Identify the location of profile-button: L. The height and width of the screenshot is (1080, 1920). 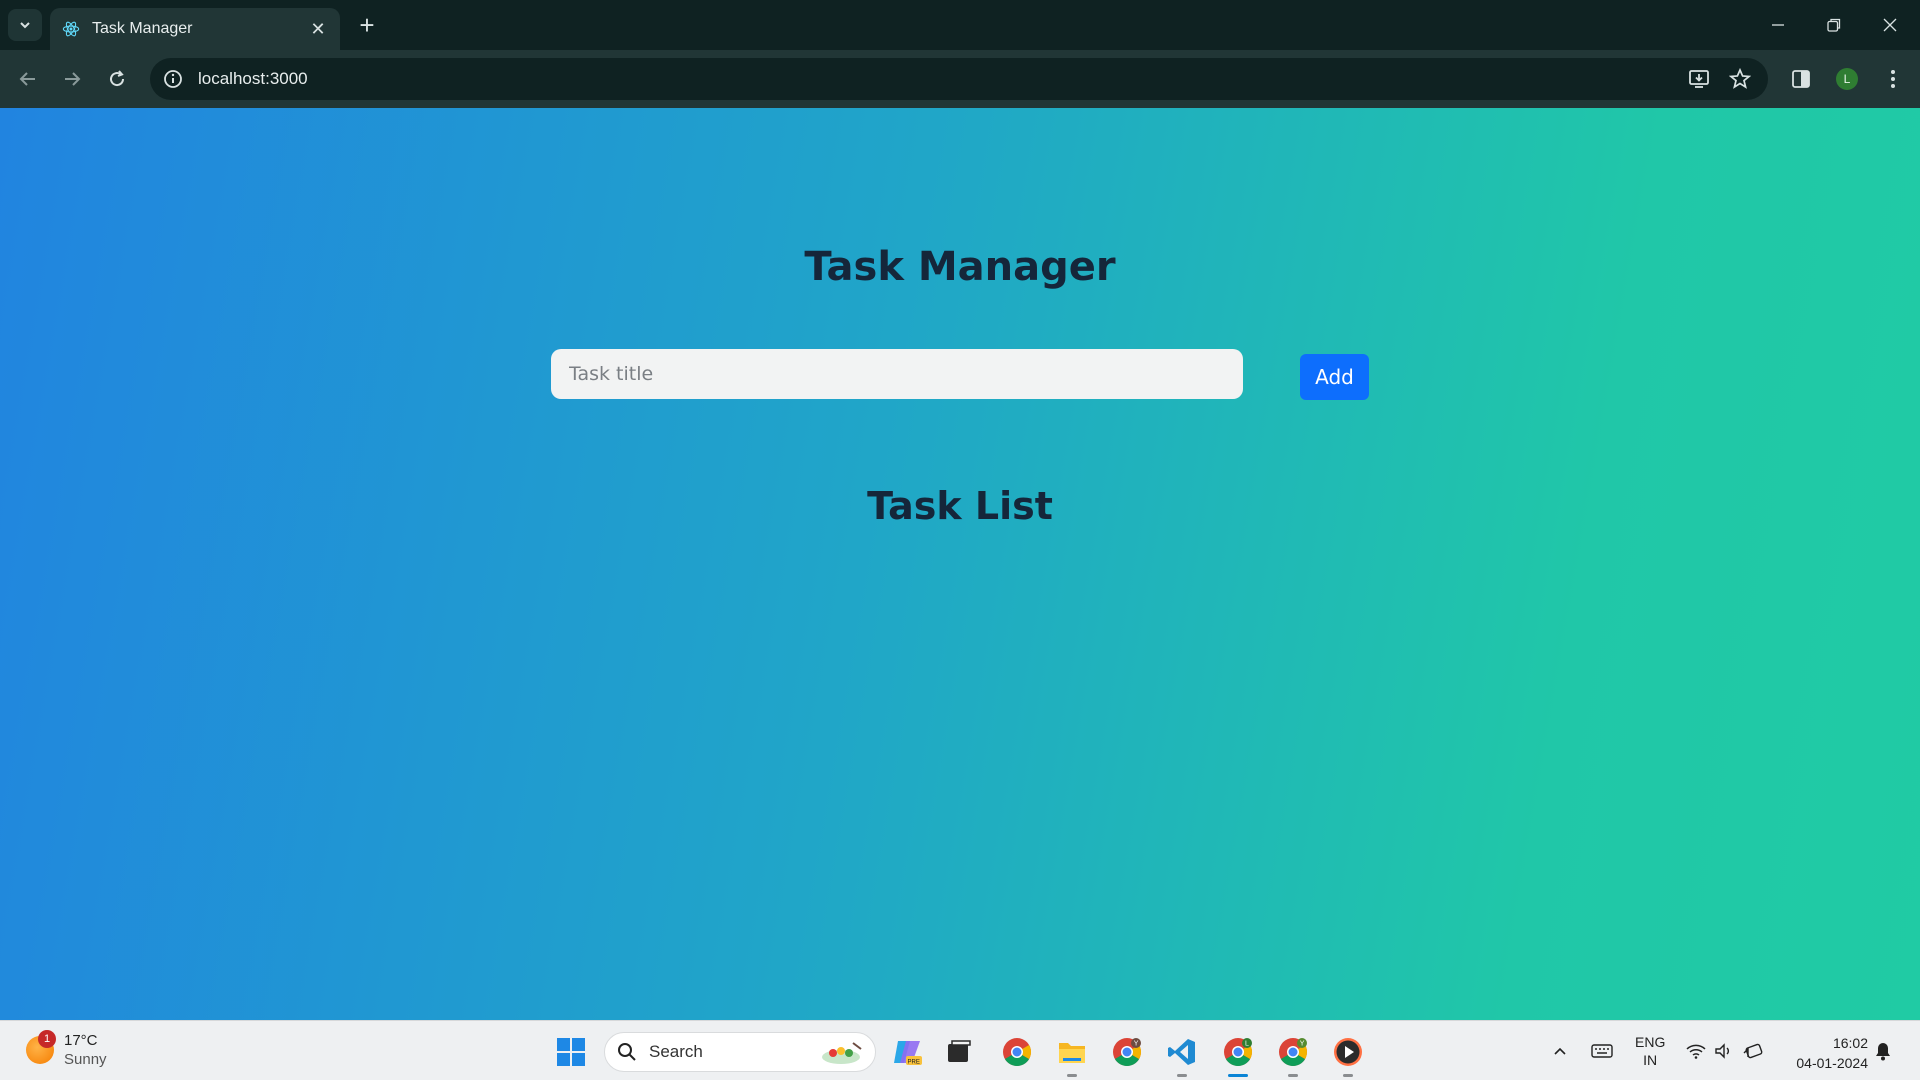
(1847, 79).